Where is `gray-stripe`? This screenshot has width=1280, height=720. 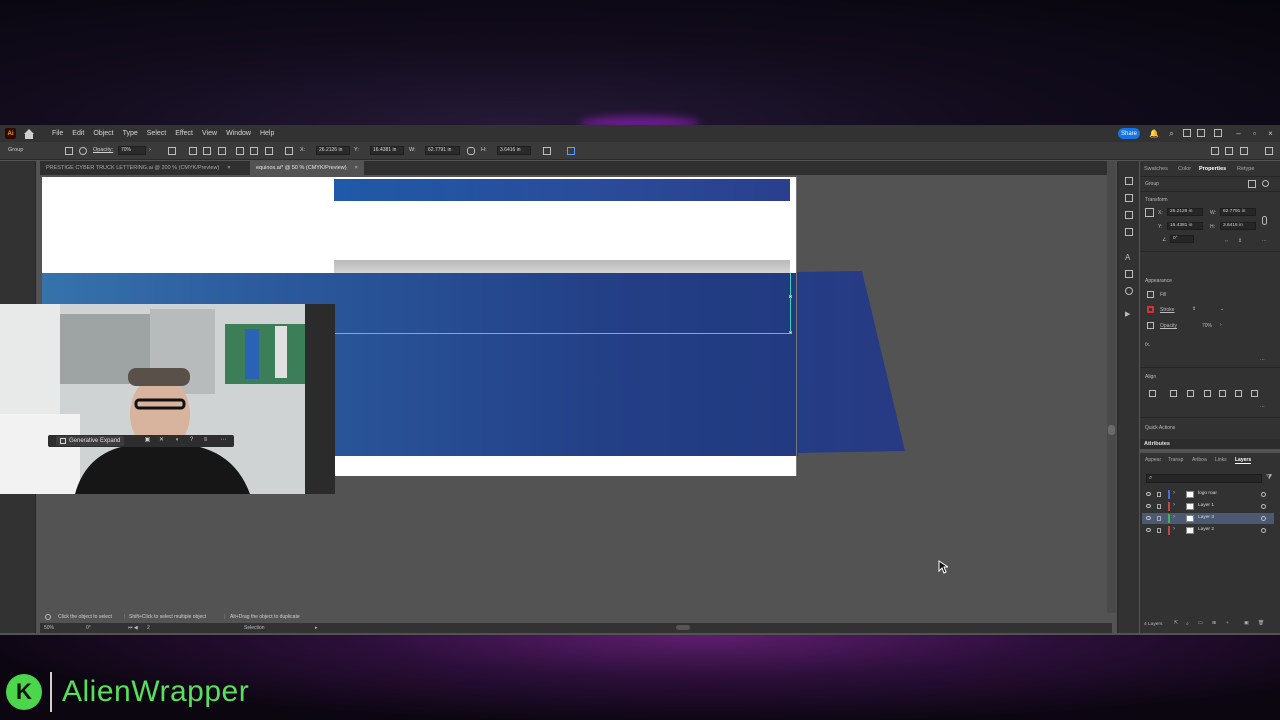 gray-stripe is located at coordinates (562, 266).